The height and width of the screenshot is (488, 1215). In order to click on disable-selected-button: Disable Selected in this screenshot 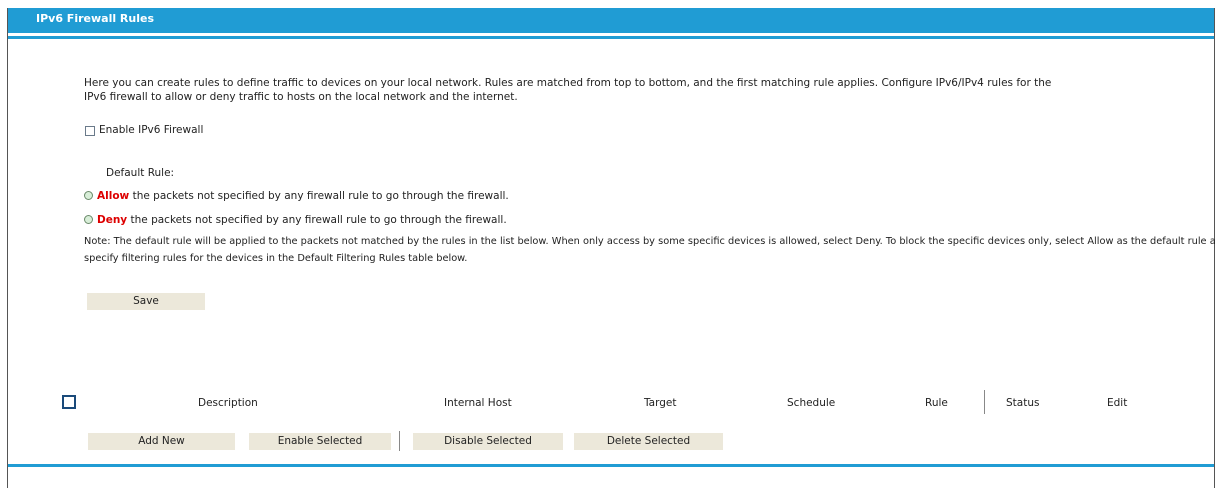, I will do `click(488, 441)`.